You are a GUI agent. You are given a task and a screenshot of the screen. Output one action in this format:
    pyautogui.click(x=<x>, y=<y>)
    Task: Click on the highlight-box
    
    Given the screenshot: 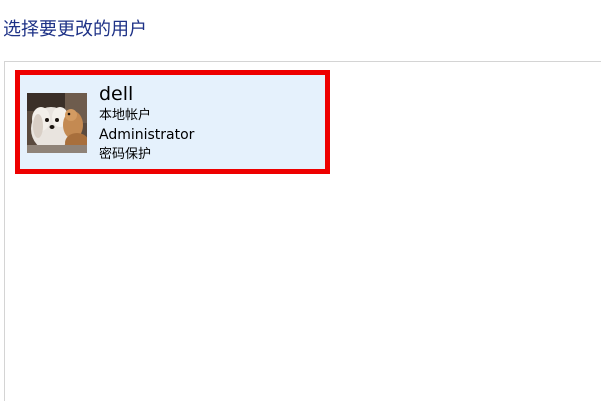 What is the action you would take?
    pyautogui.click(x=172, y=122)
    